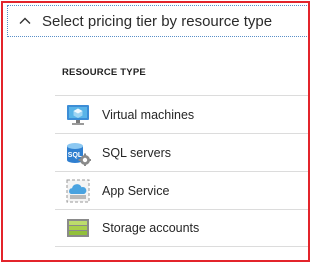 The image size is (320, 267). What do you see at coordinates (181, 190) in the screenshot?
I see `list-item-app-service: App Service` at bounding box center [181, 190].